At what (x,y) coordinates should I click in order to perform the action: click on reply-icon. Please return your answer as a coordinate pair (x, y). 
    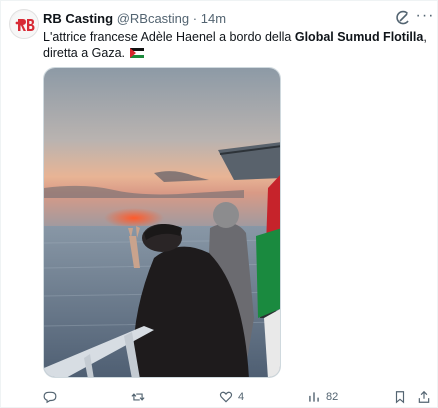
    Looking at the image, I should click on (50, 397).